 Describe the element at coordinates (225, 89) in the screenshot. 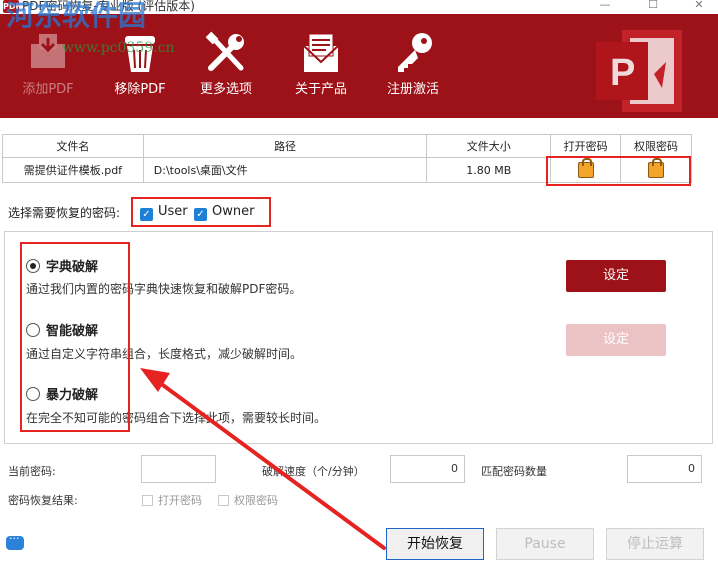

I see `more-options-label: 更多选项` at that location.